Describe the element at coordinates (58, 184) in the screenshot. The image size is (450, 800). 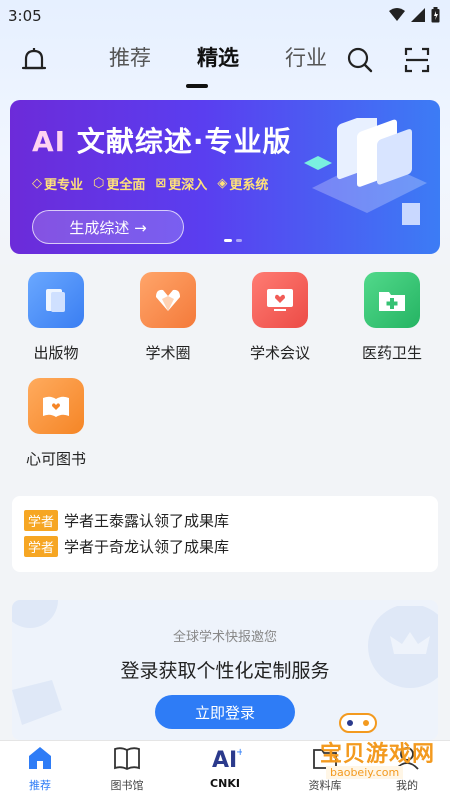
I see `feature-item: ◇ 更专业` at that location.